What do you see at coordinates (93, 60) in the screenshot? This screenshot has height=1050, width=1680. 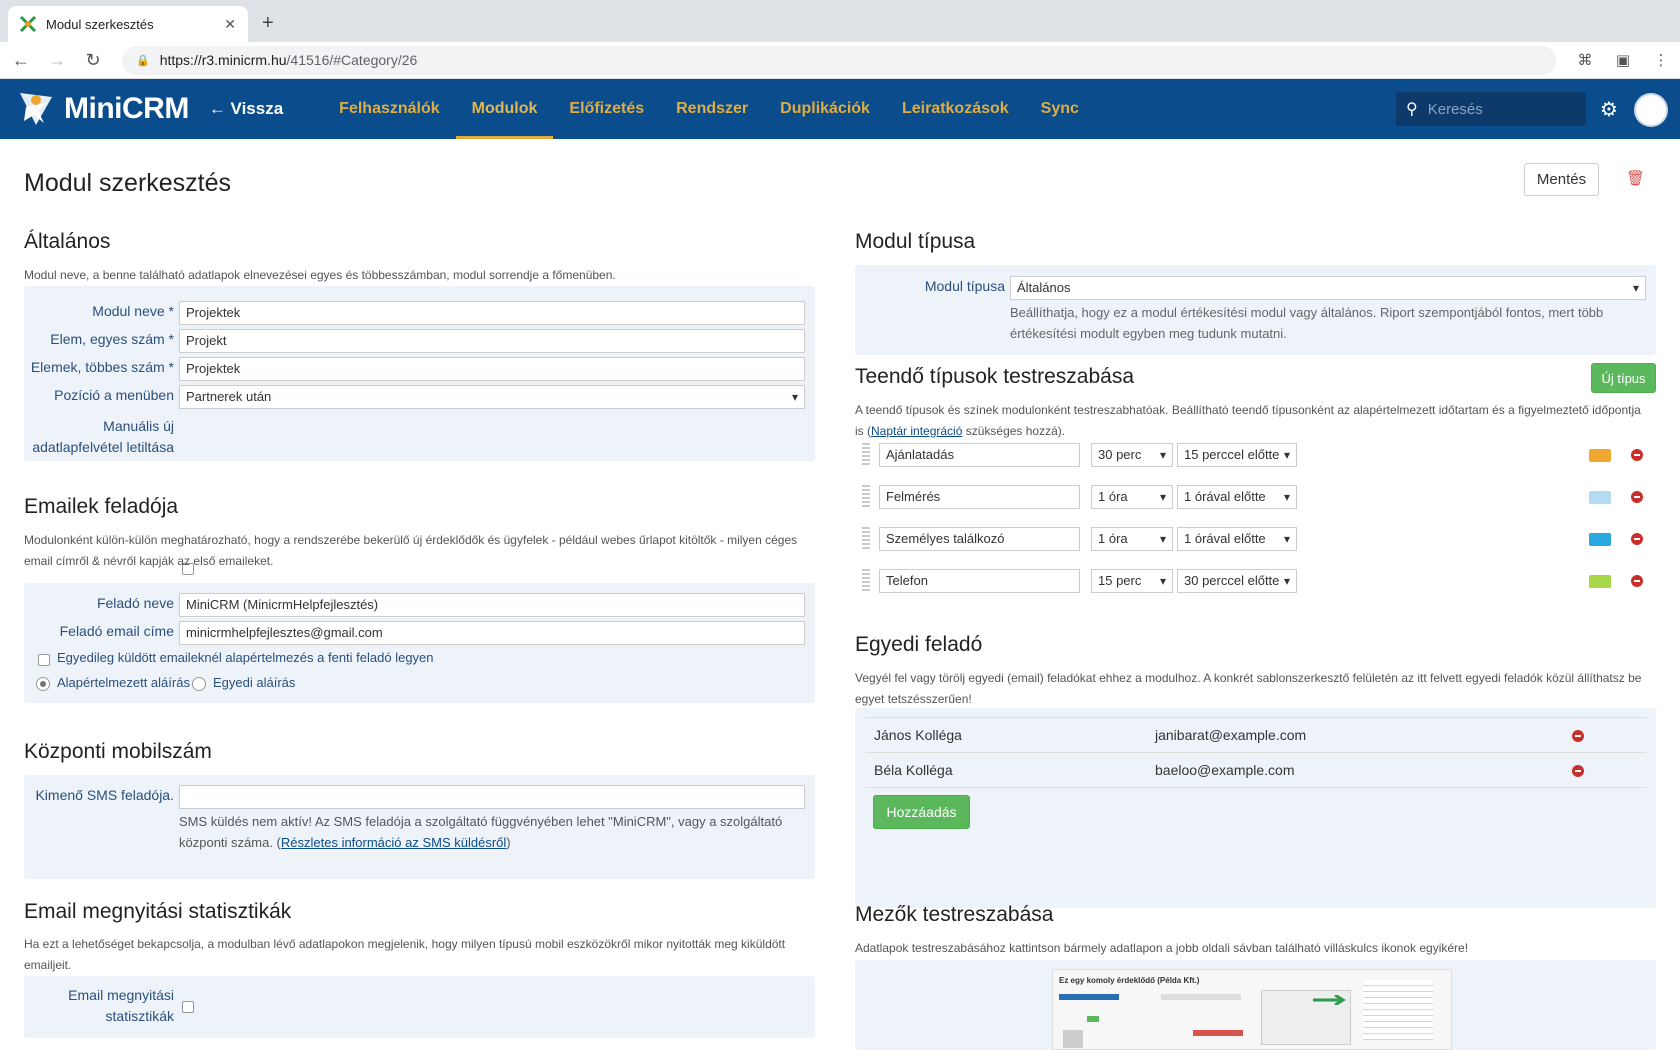 I see `reload-icon: ↻` at bounding box center [93, 60].